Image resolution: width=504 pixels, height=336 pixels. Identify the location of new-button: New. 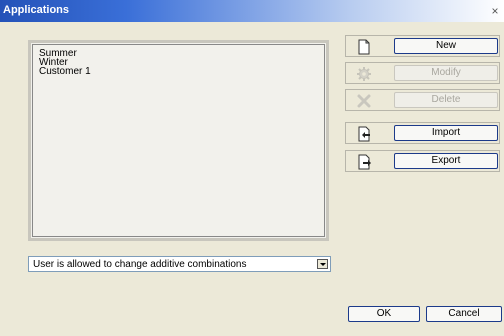
(446, 46).